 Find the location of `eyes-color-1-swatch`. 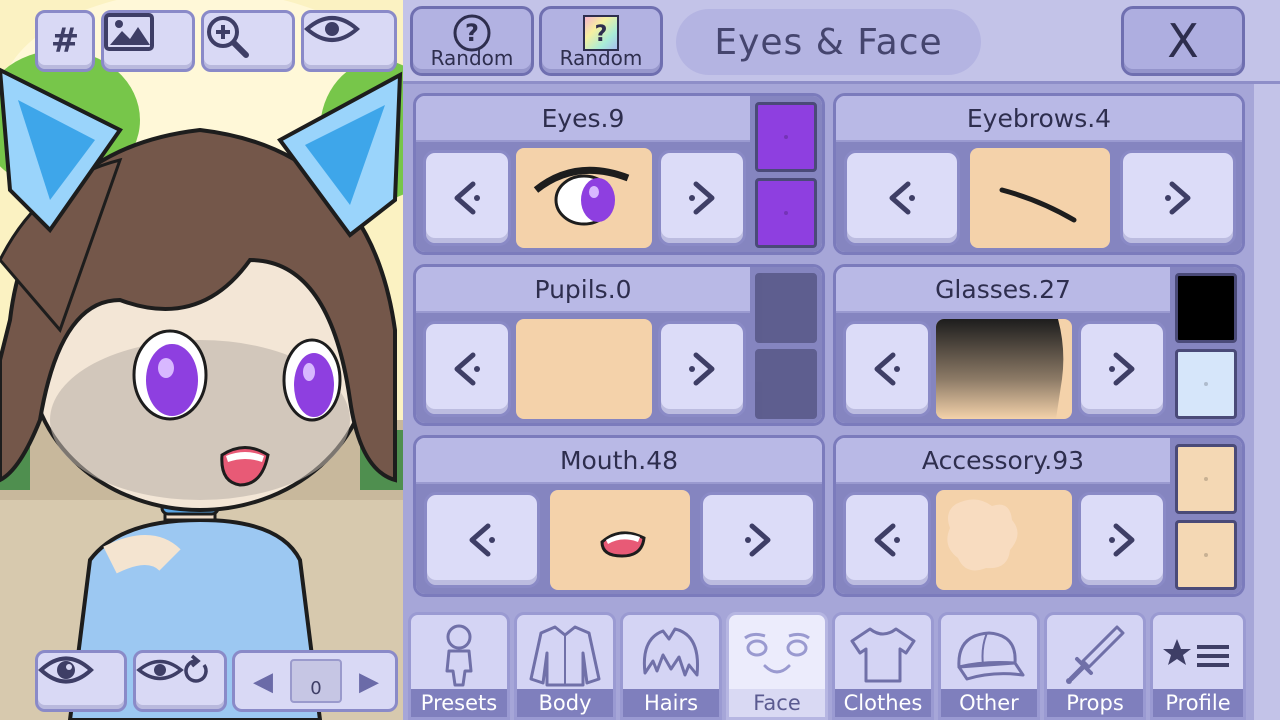

eyes-color-1-swatch is located at coordinates (786, 137).